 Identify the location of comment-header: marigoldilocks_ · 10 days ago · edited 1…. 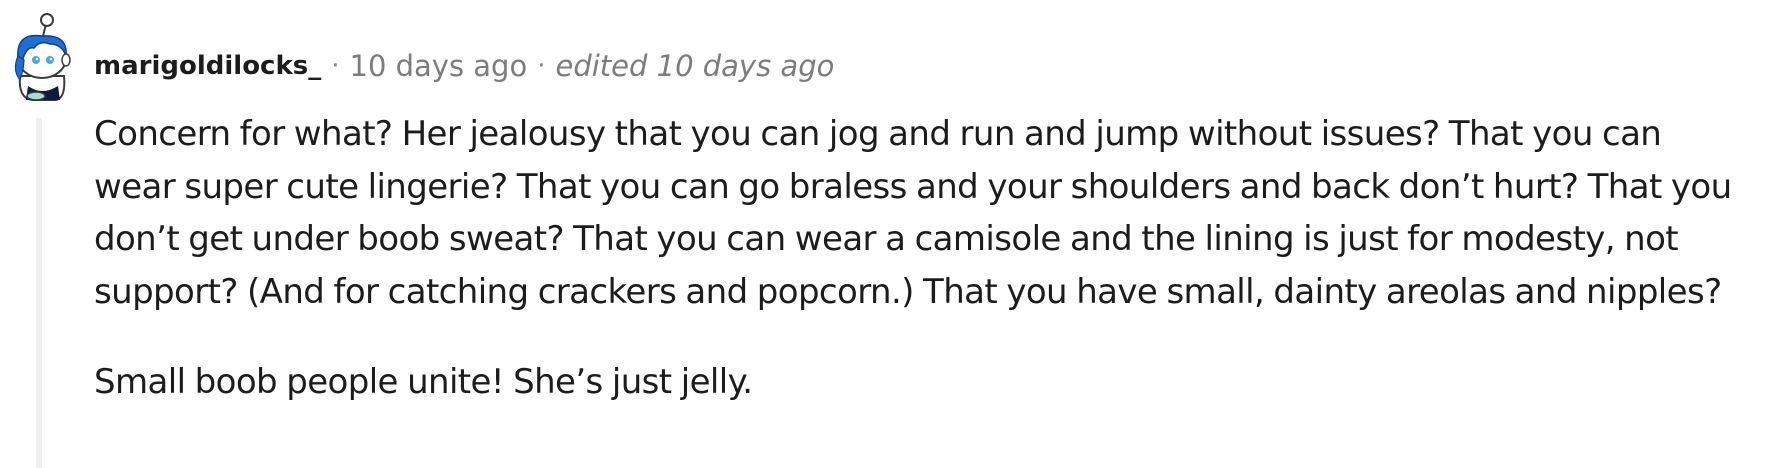
(464, 66).